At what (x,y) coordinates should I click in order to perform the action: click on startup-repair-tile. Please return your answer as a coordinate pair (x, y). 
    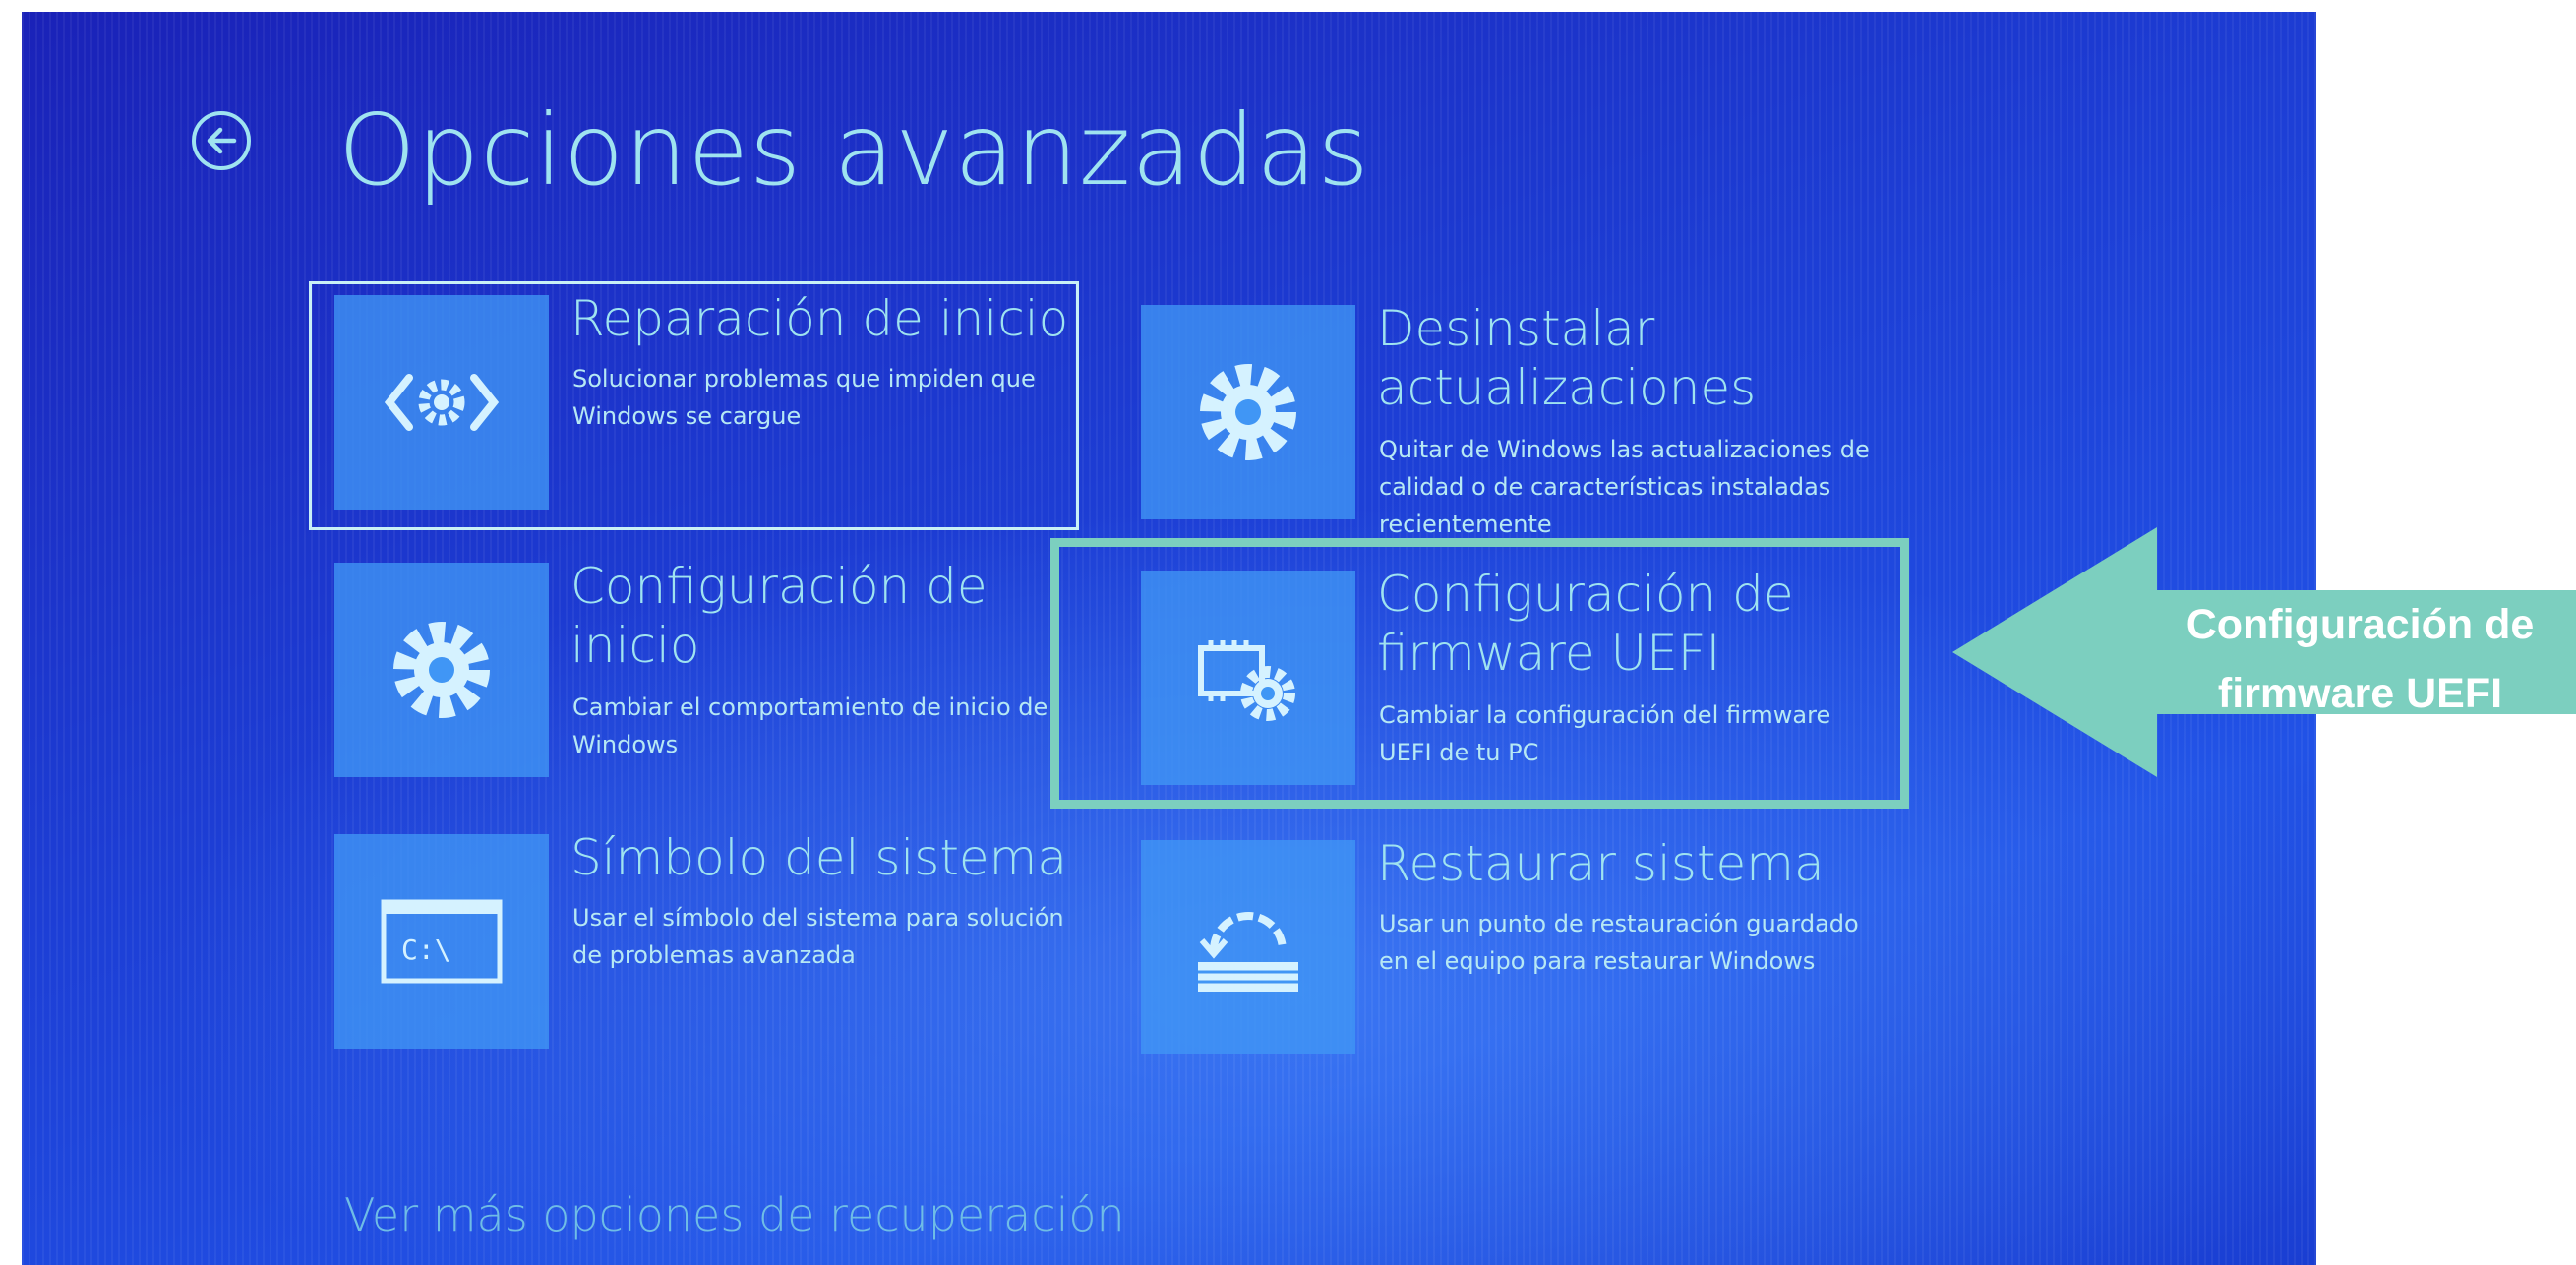
    Looking at the image, I should click on (442, 402).